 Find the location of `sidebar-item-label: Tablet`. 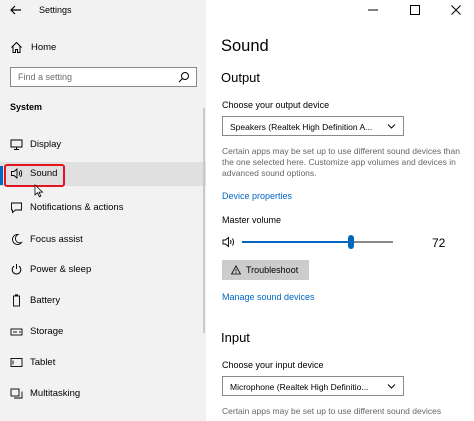

sidebar-item-label: Tablet is located at coordinates (43, 362).